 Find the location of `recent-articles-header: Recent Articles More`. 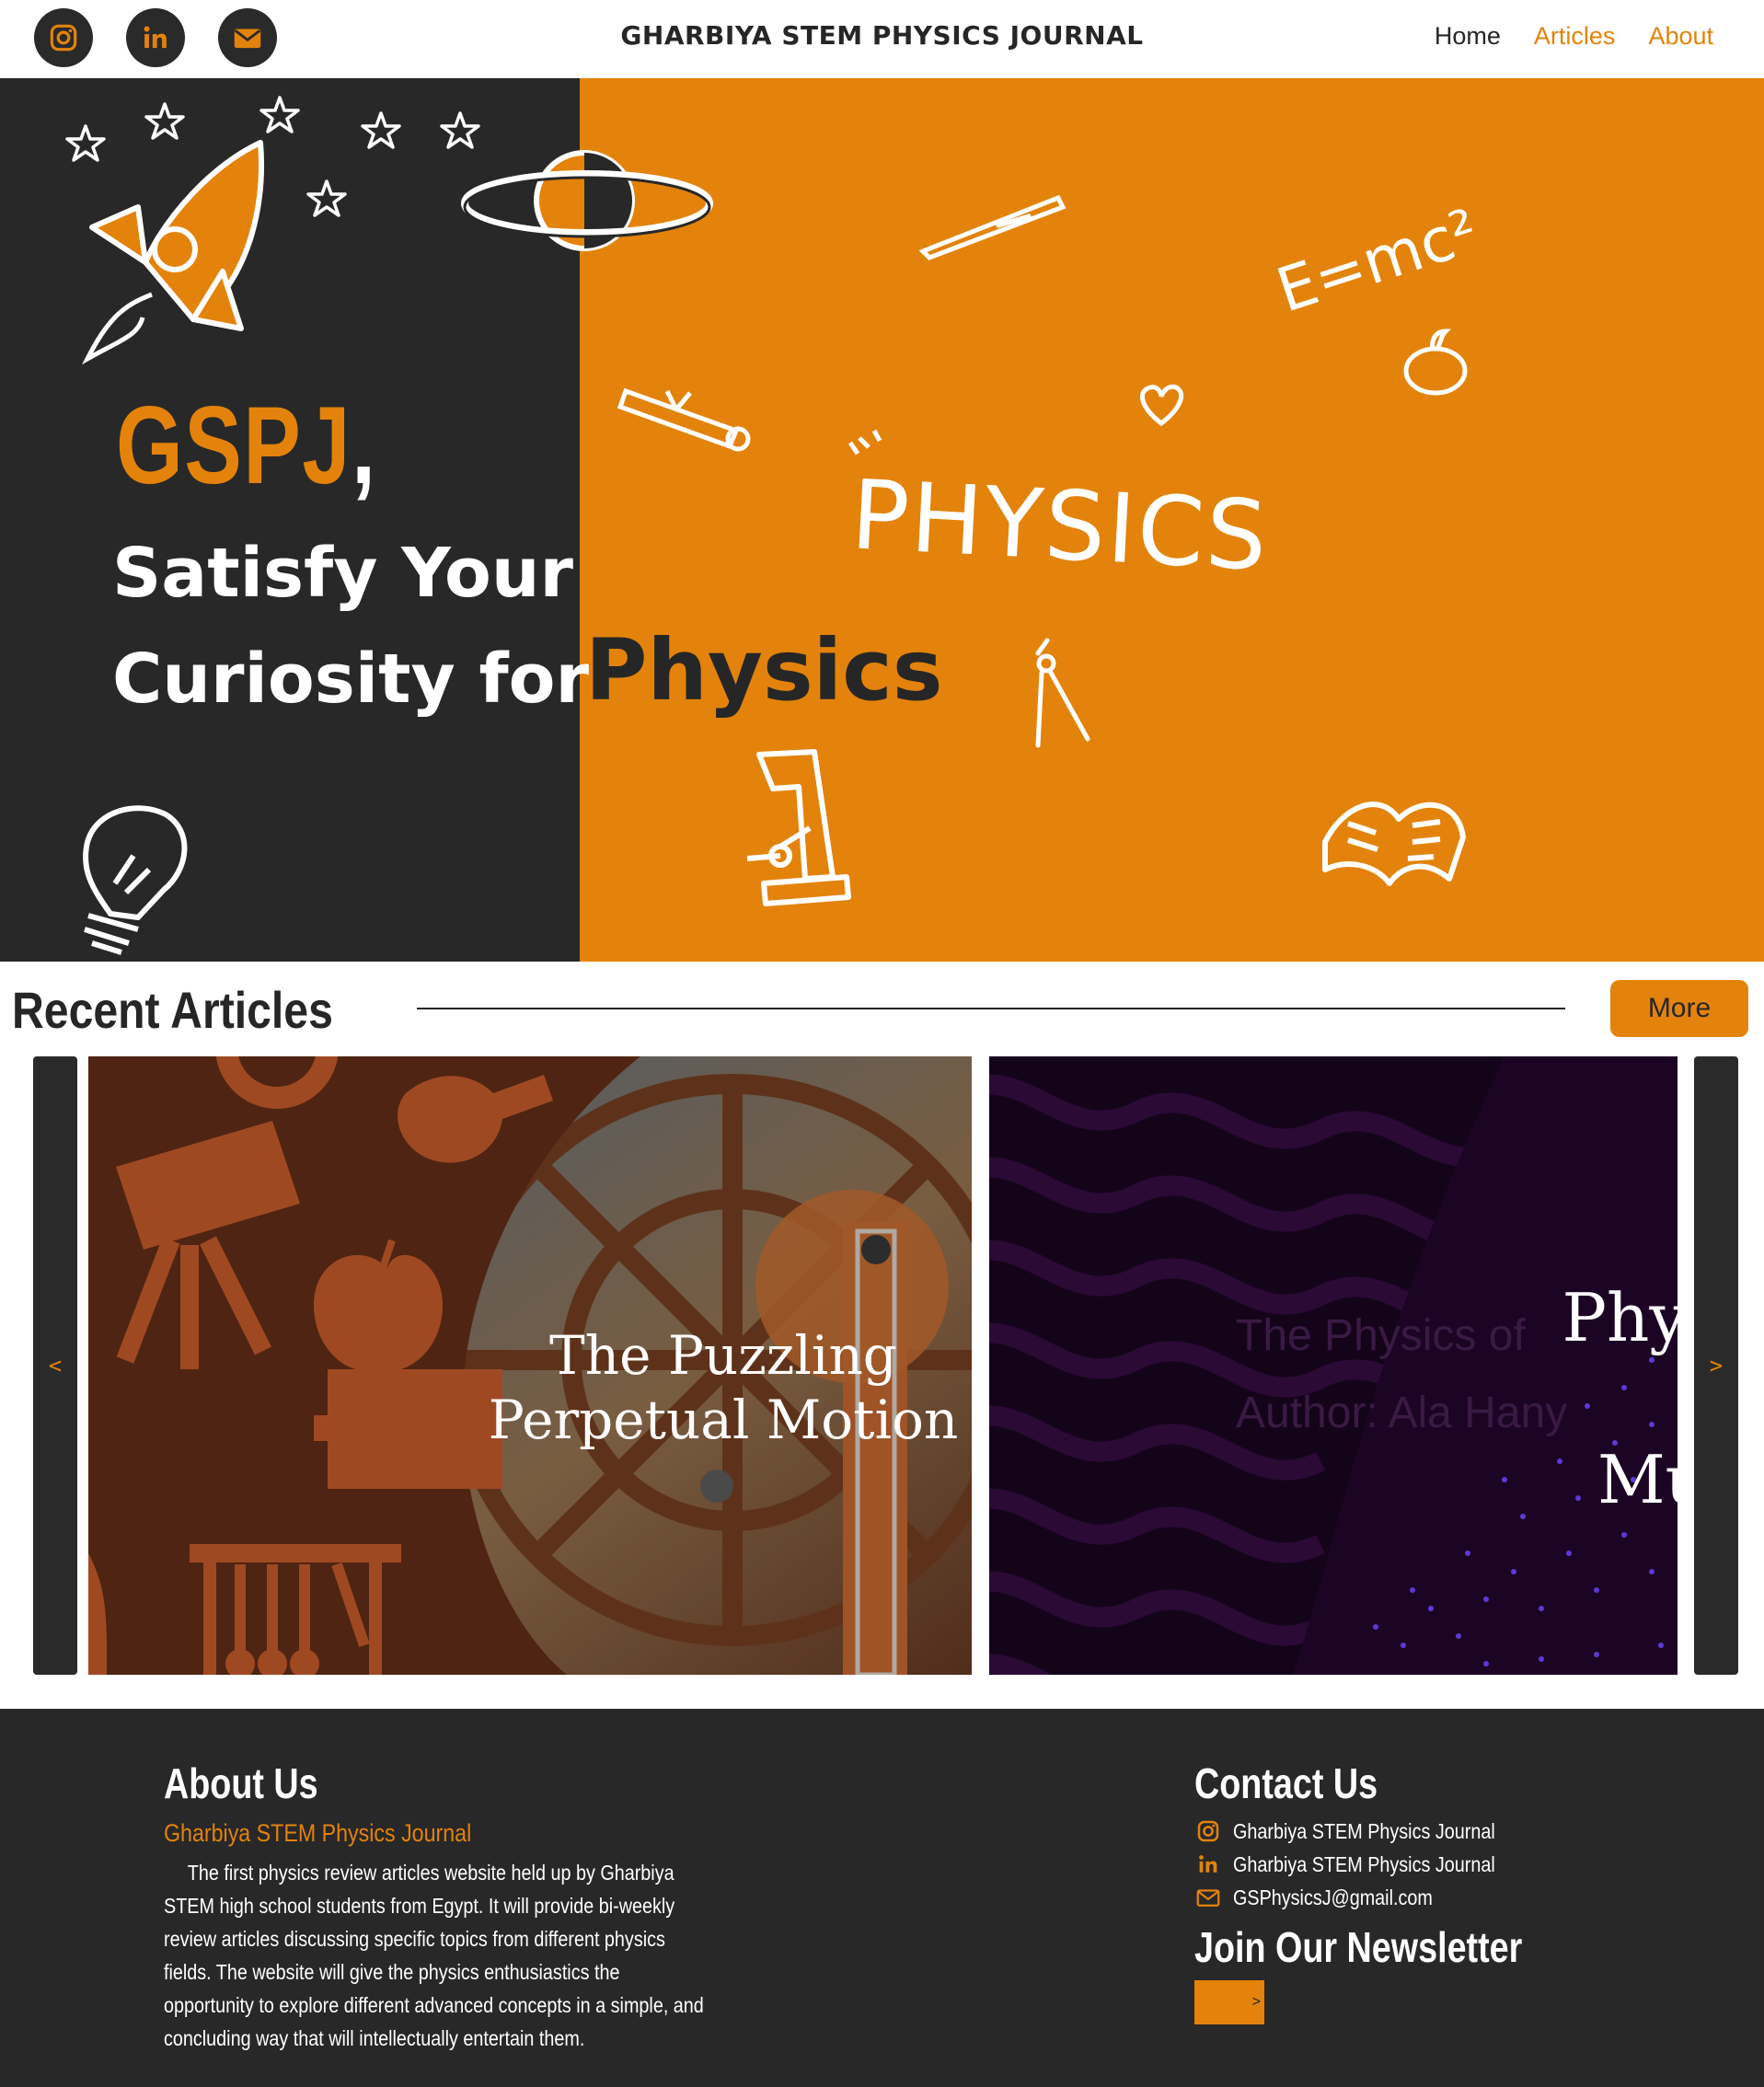

recent-articles-header: Recent Articles More is located at coordinates (882, 1008).